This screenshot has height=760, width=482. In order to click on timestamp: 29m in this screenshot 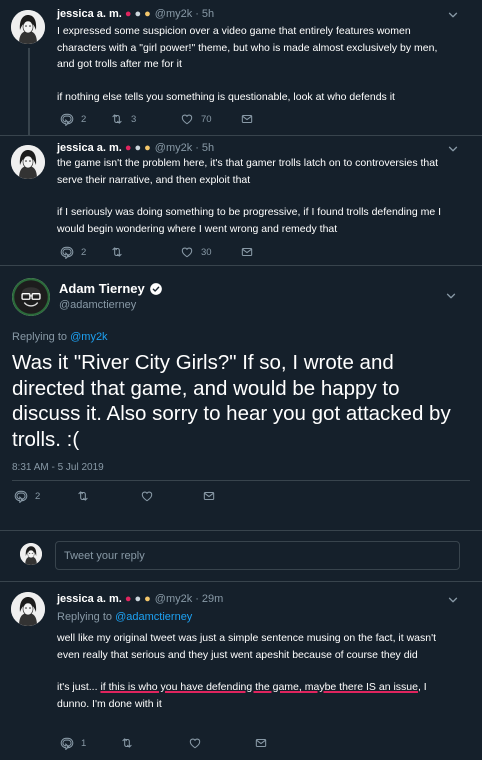, I will do `click(212, 599)`.